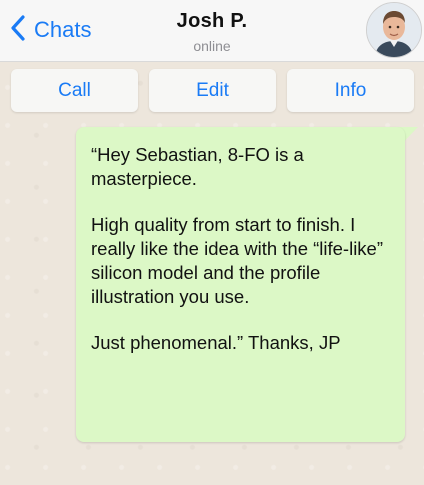 Image resolution: width=424 pixels, height=485 pixels. I want to click on contact-title: Josh P. online, so click(212, 32).